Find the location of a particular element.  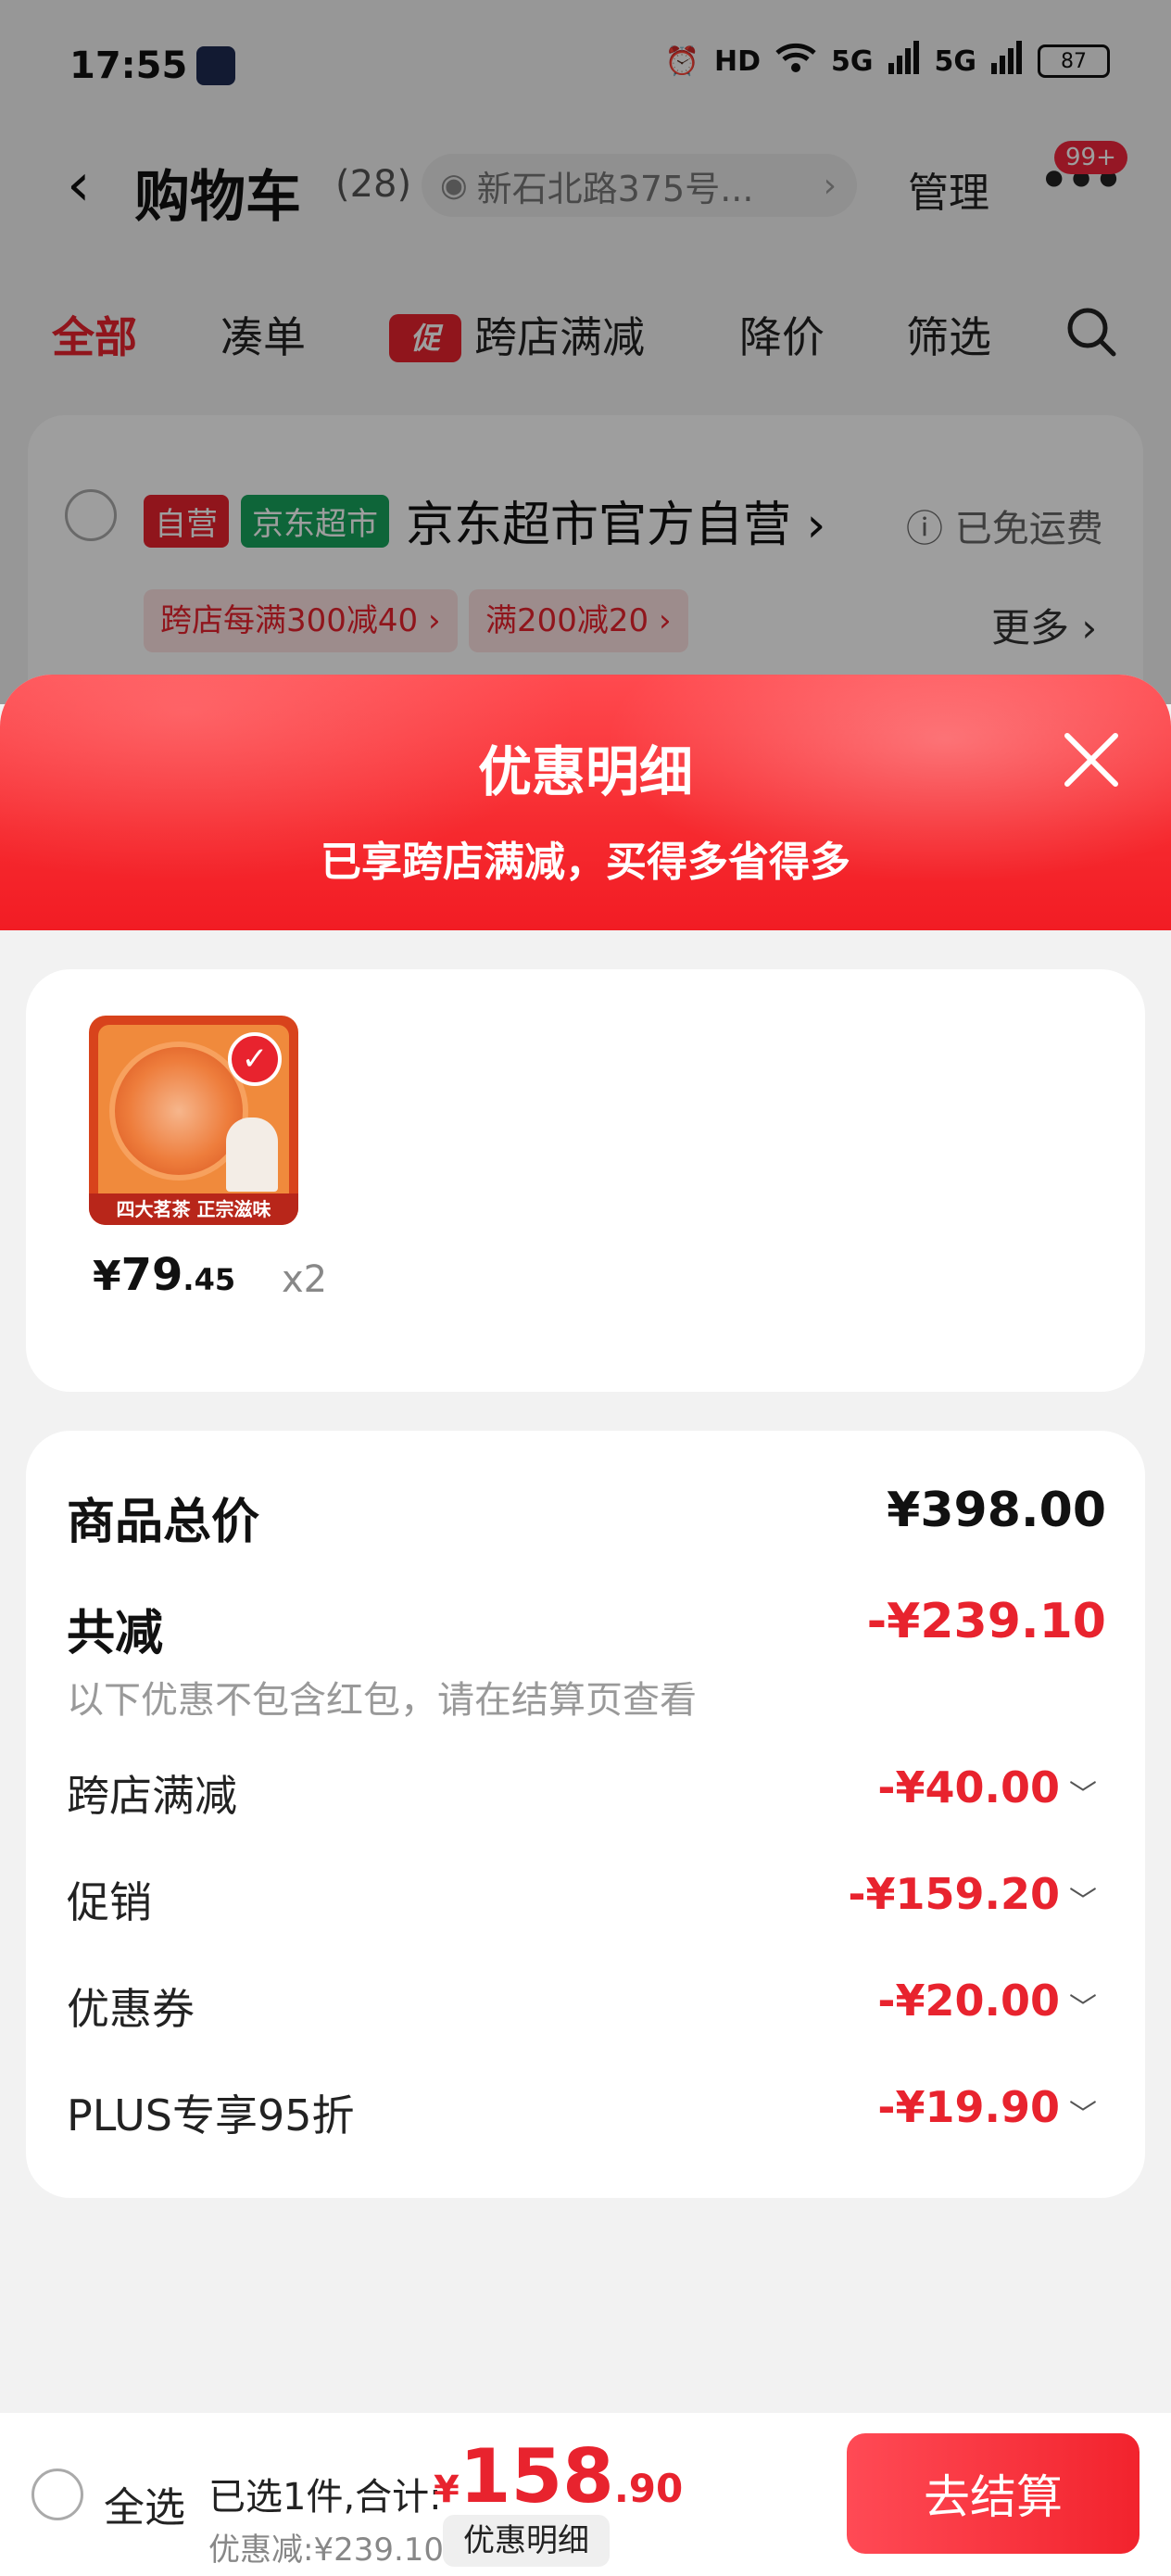

discount-row-label: 促销 is located at coordinates (110, 1902).